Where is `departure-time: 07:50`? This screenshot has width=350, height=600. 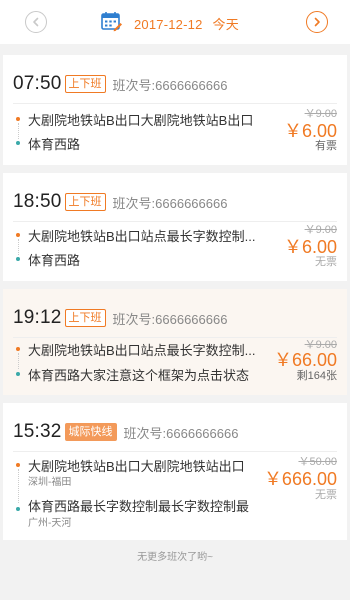
departure-time: 07:50 is located at coordinates (37, 83).